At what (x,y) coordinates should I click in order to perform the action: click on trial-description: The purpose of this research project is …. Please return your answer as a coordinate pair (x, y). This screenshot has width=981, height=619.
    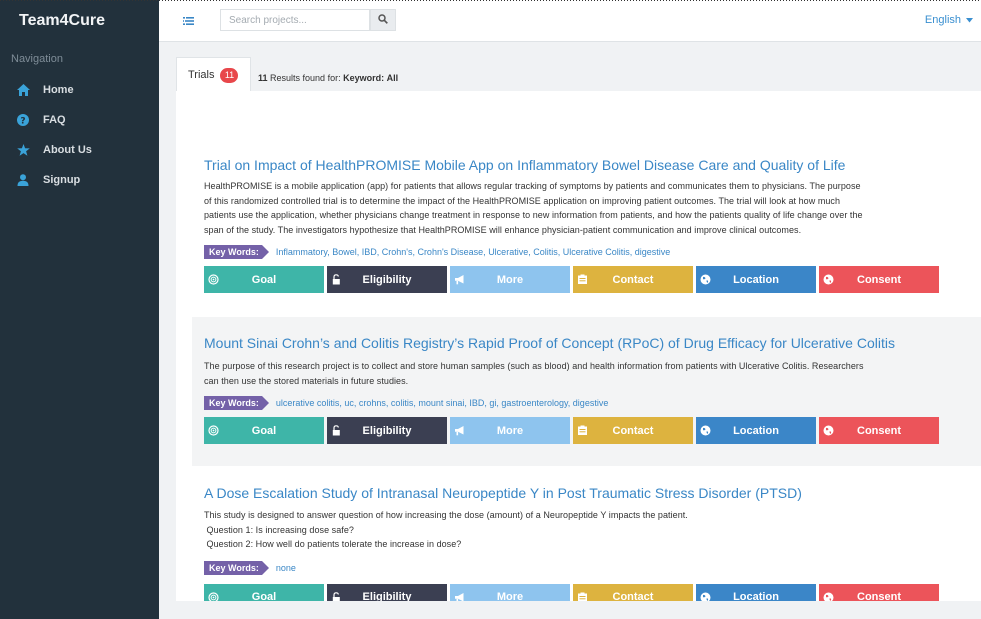
    Looking at the image, I should click on (586, 373).